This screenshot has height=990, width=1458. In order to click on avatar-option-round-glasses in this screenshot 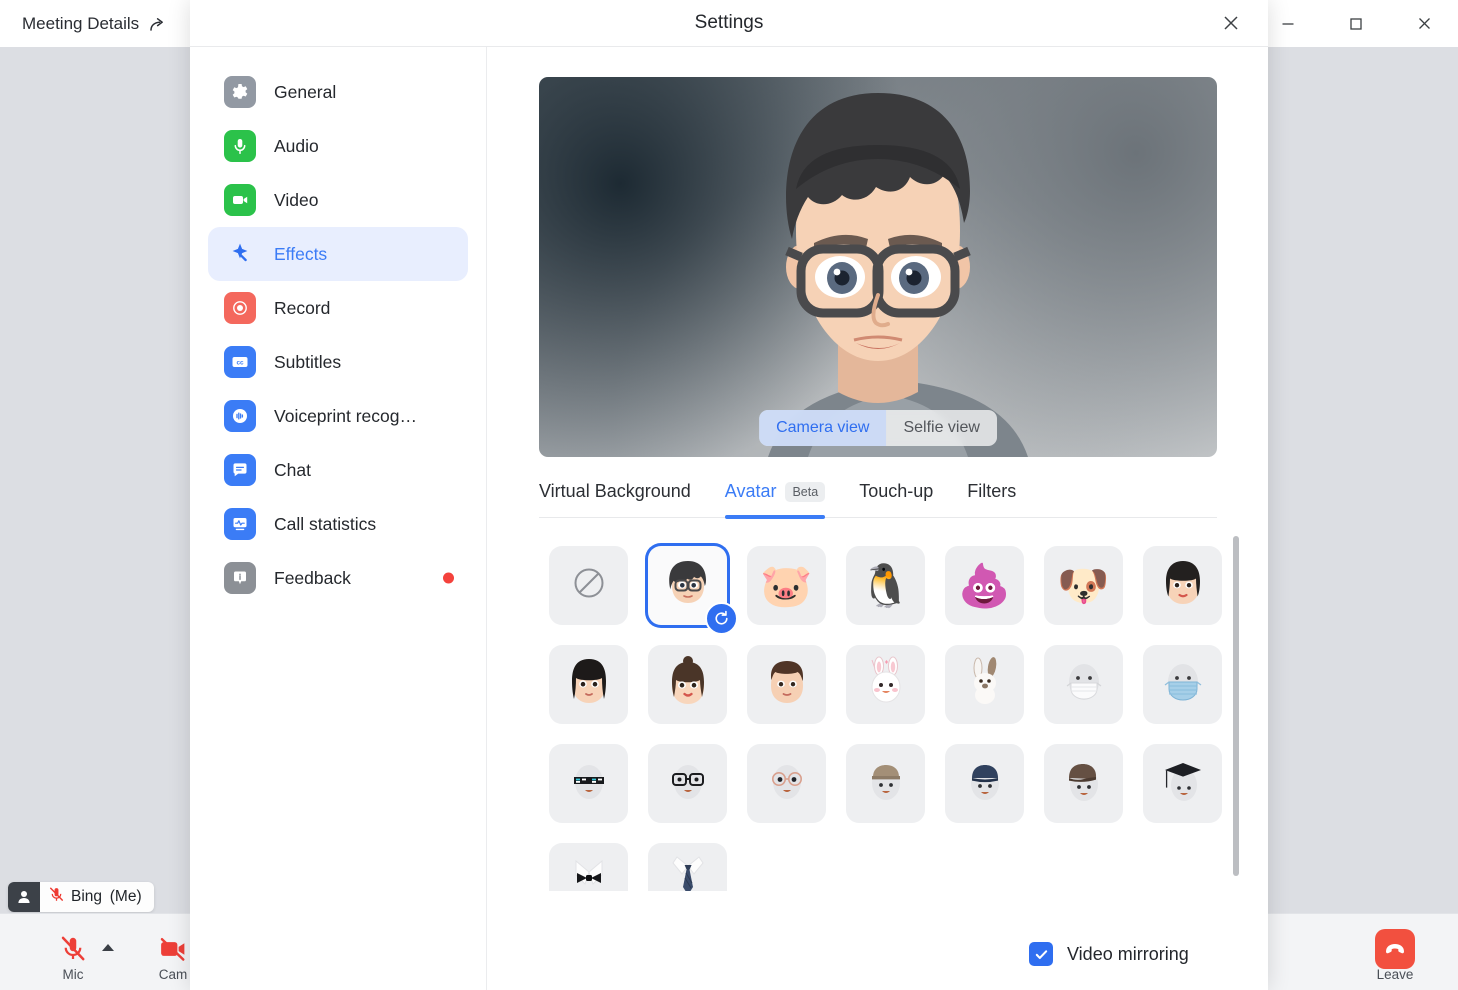, I will do `click(786, 783)`.